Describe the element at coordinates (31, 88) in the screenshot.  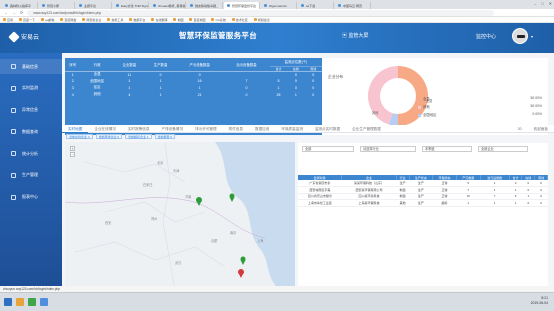
I see `sidebar-item: 实时监测` at that location.